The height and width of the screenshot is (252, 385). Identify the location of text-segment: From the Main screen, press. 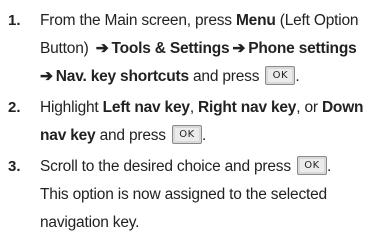
(138, 20).